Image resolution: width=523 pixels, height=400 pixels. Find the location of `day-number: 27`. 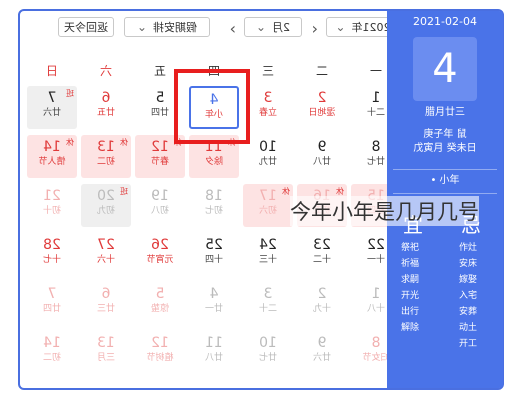

day-number: 27 is located at coordinates (106, 245).